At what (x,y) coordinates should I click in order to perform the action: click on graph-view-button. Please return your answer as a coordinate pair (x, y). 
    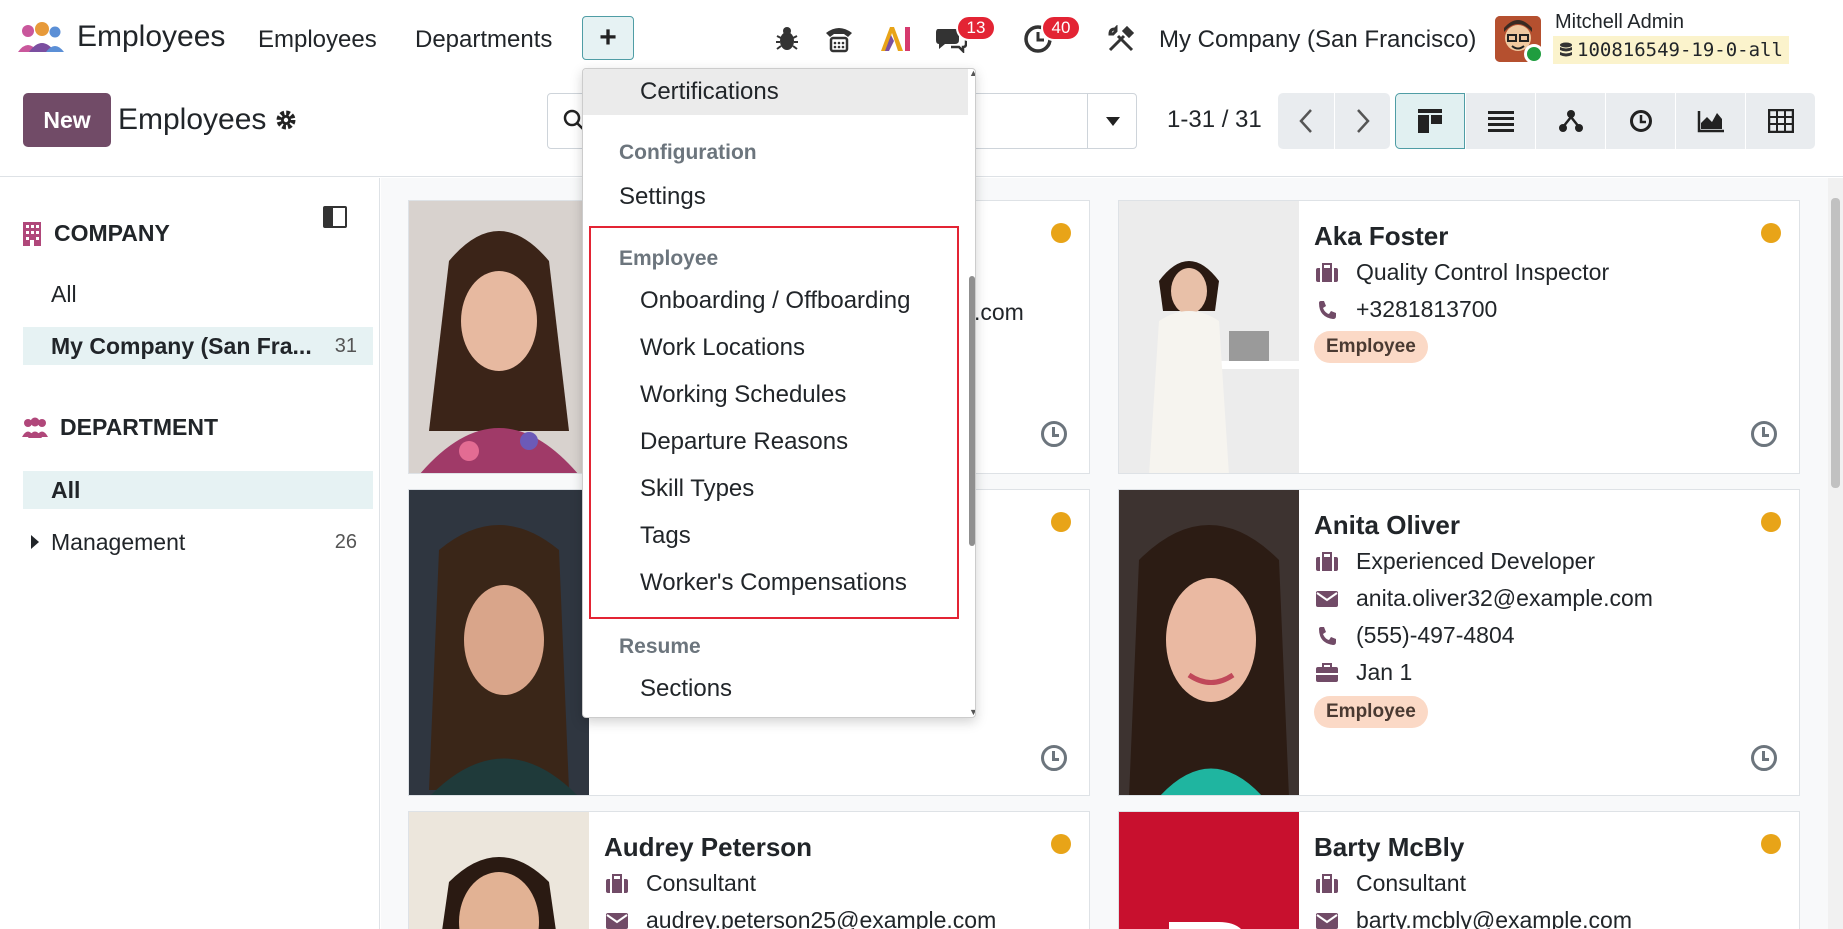
    Looking at the image, I should click on (1710, 121).